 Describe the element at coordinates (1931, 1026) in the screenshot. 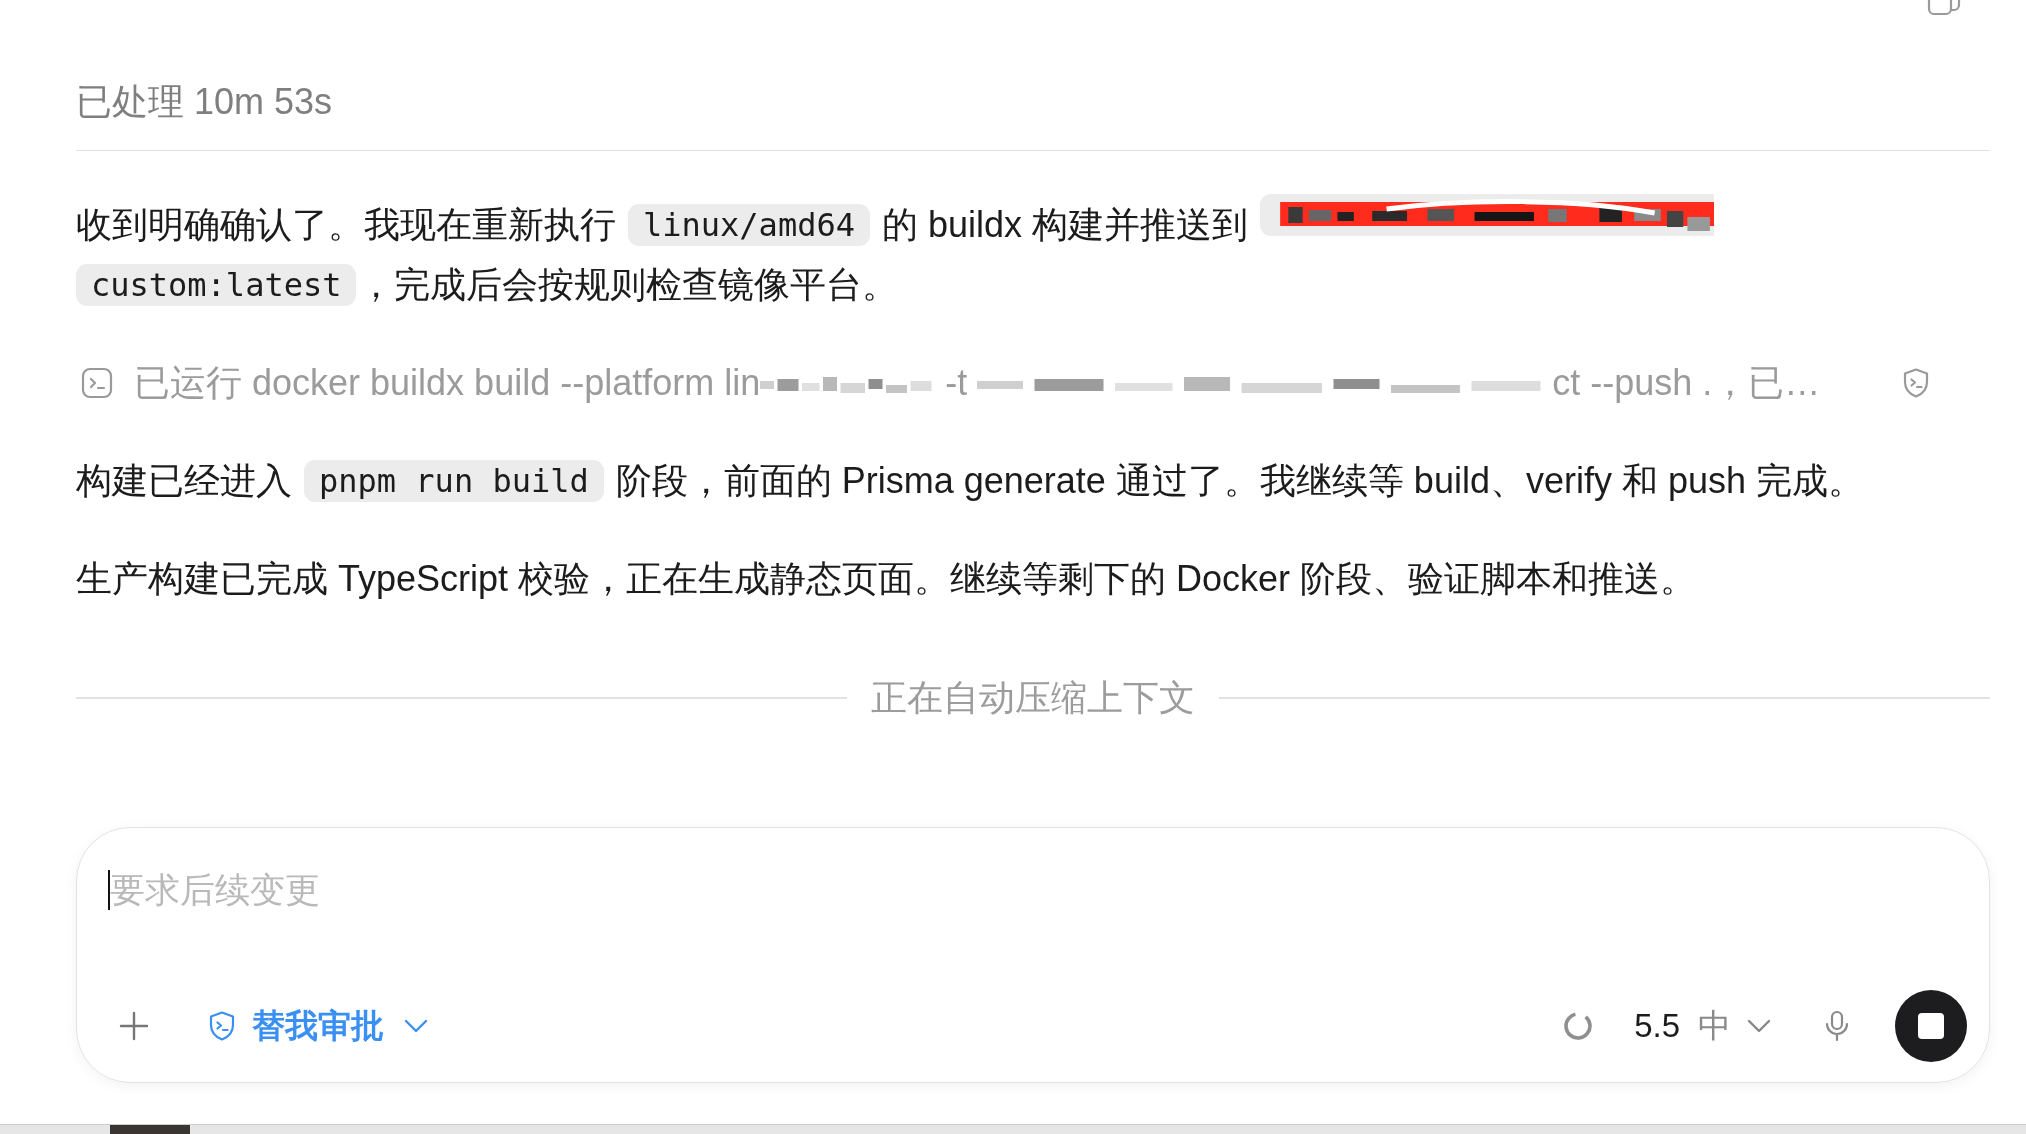

I see `stop-icon` at that location.